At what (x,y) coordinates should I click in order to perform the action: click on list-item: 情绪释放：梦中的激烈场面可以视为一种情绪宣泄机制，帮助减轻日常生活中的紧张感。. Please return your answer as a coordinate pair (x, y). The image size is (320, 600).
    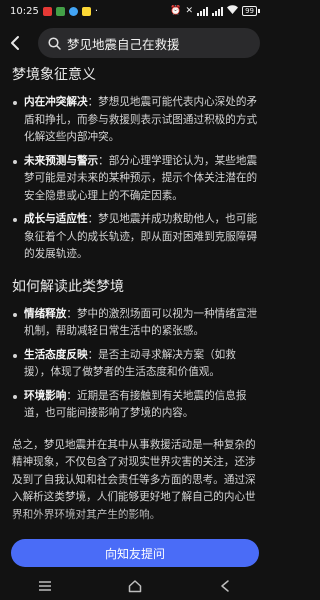
    Looking at the image, I should click on (136, 323).